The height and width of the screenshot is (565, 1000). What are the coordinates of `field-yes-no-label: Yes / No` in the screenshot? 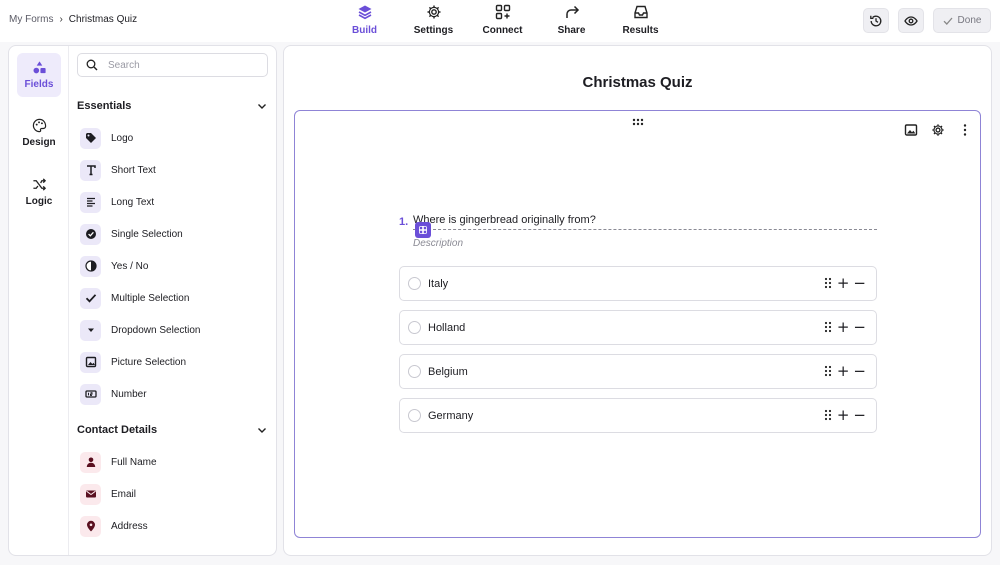 It's located at (130, 266).